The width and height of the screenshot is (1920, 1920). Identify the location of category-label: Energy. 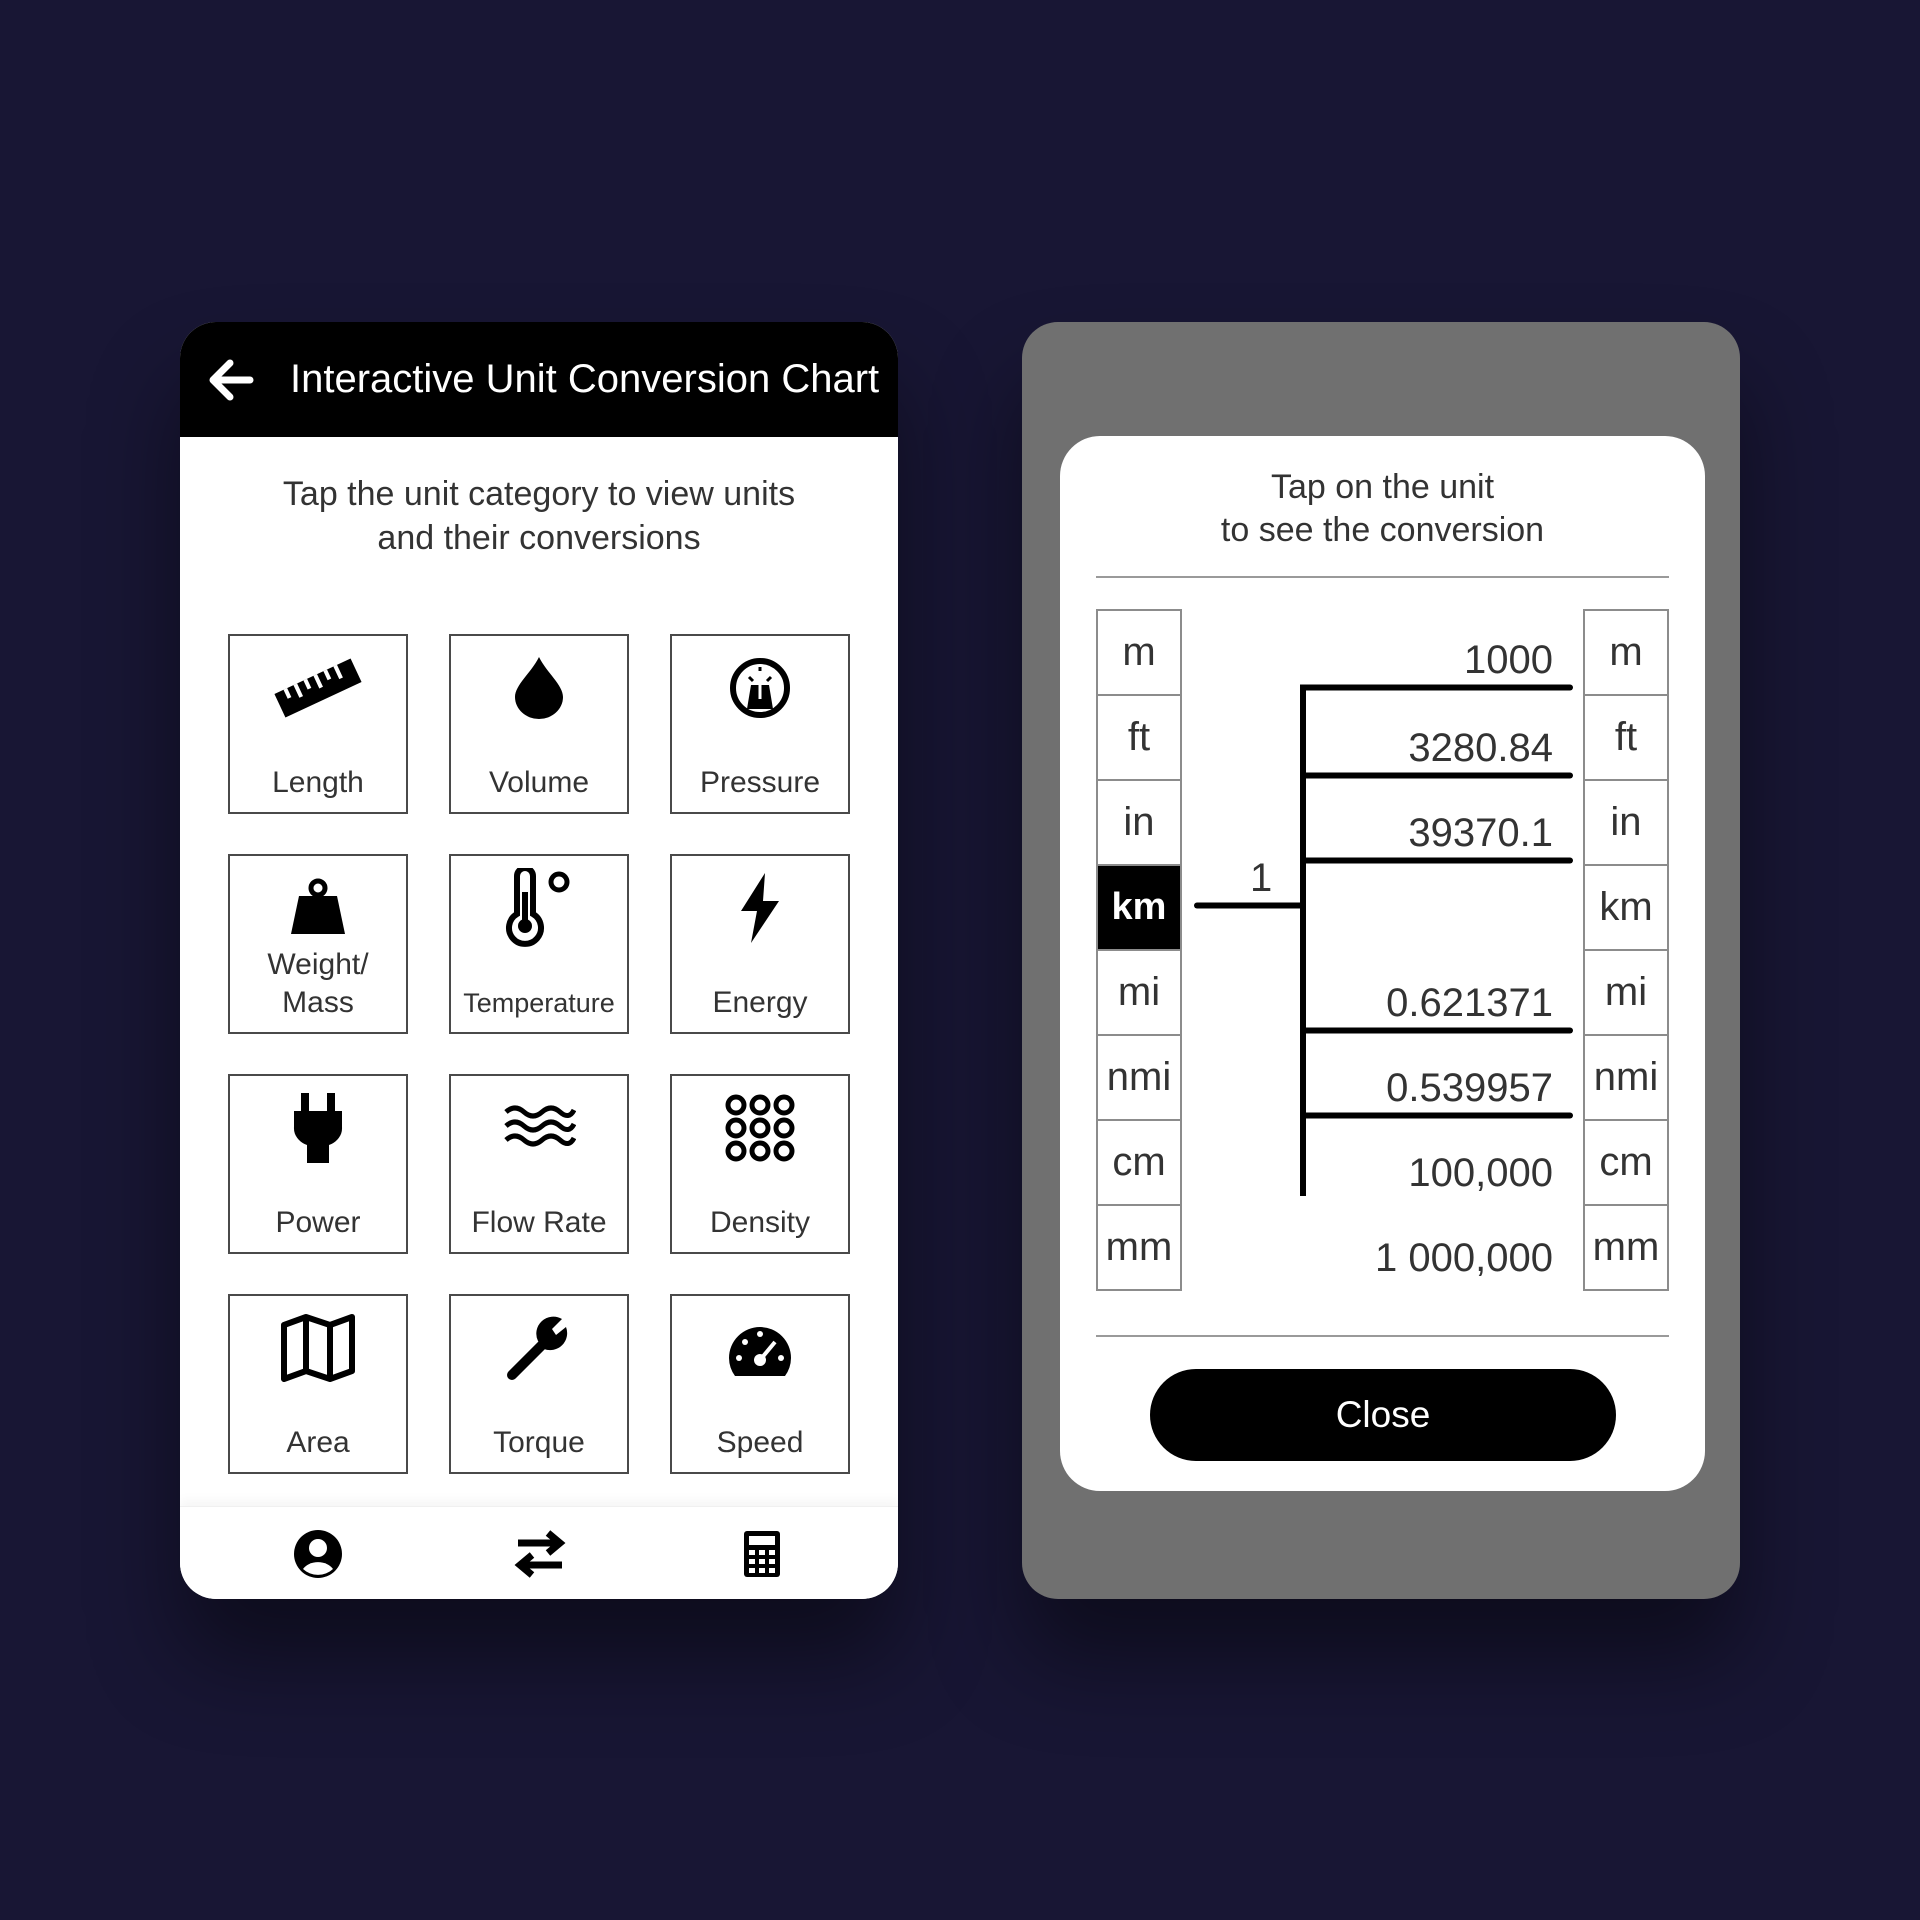
(760, 1002).